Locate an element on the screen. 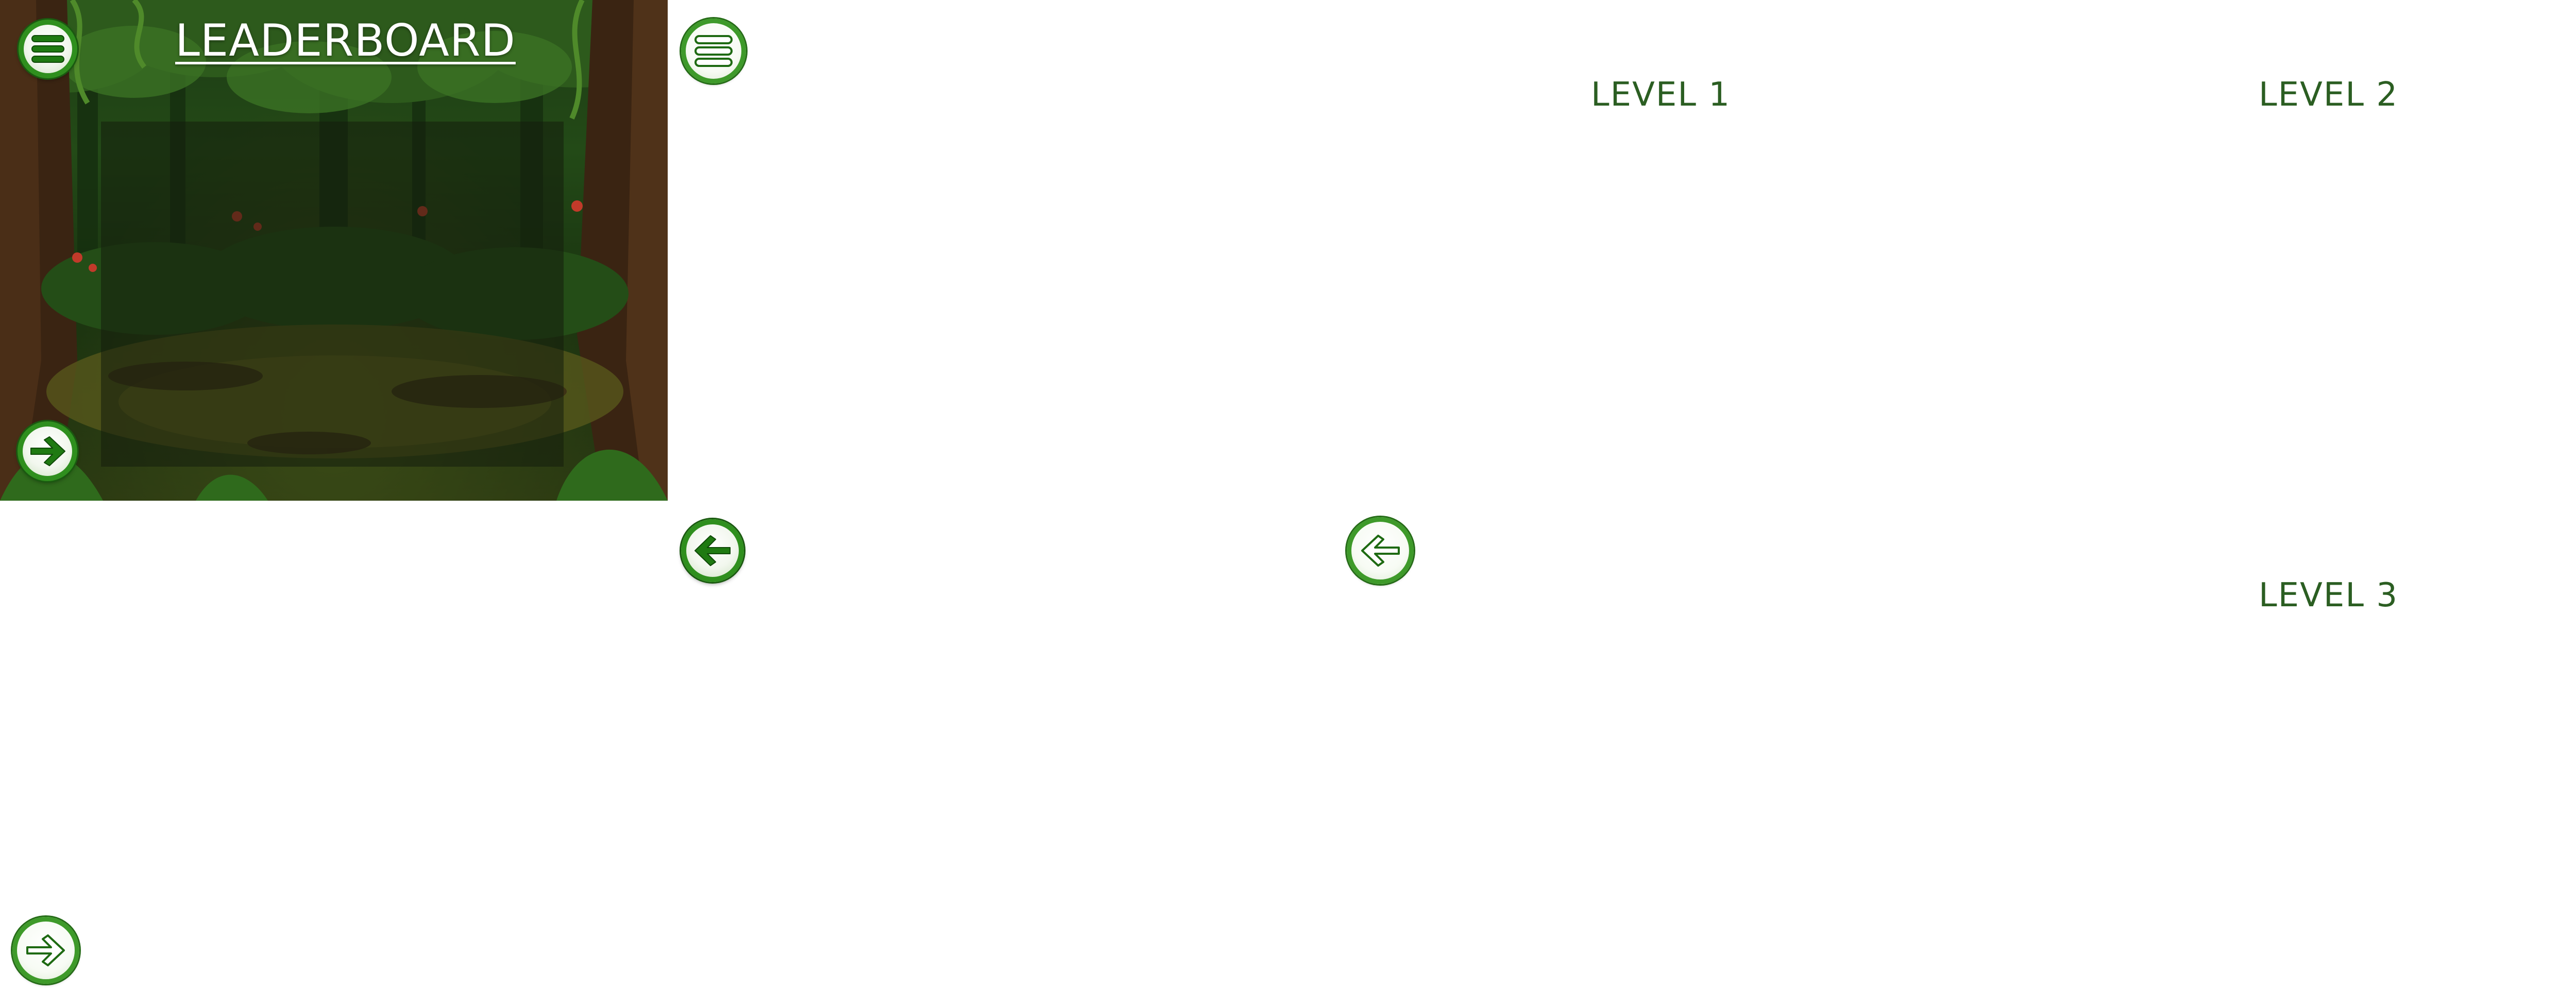 The image size is (2576, 989). leaderboard-title: LEADERBOARD is located at coordinates (345, 40).